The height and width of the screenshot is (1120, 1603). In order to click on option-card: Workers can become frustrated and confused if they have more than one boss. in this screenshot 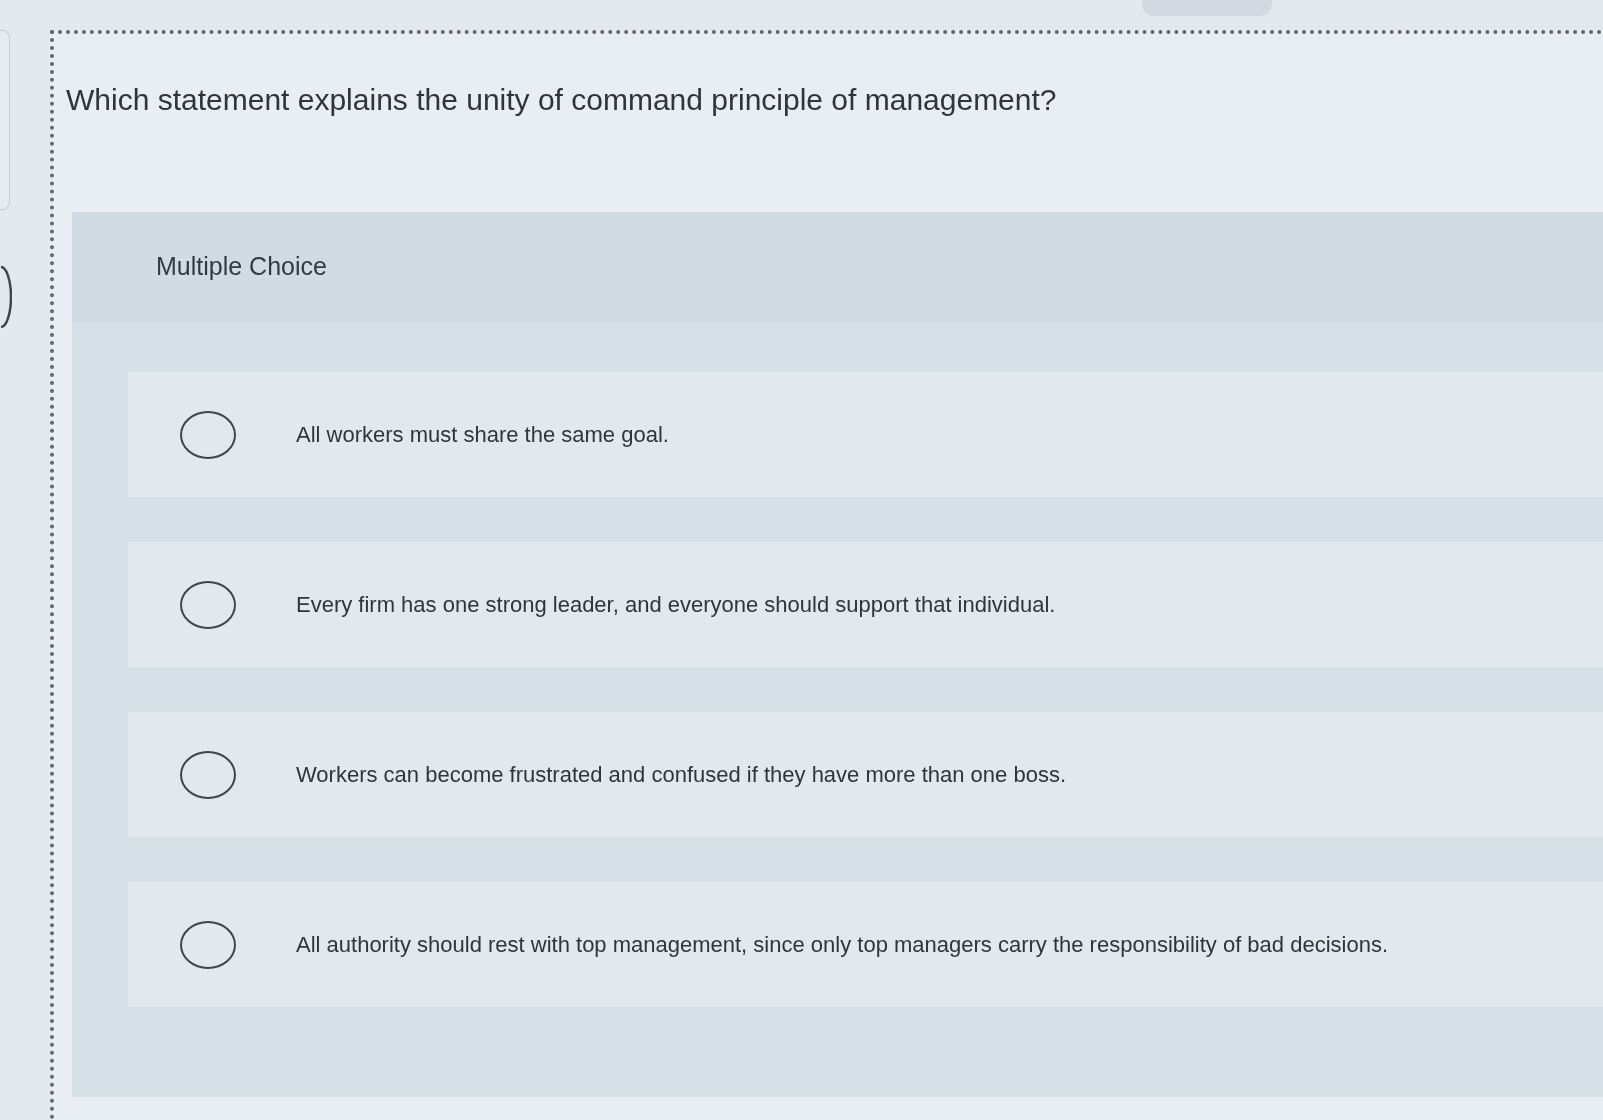, I will do `click(865, 774)`.